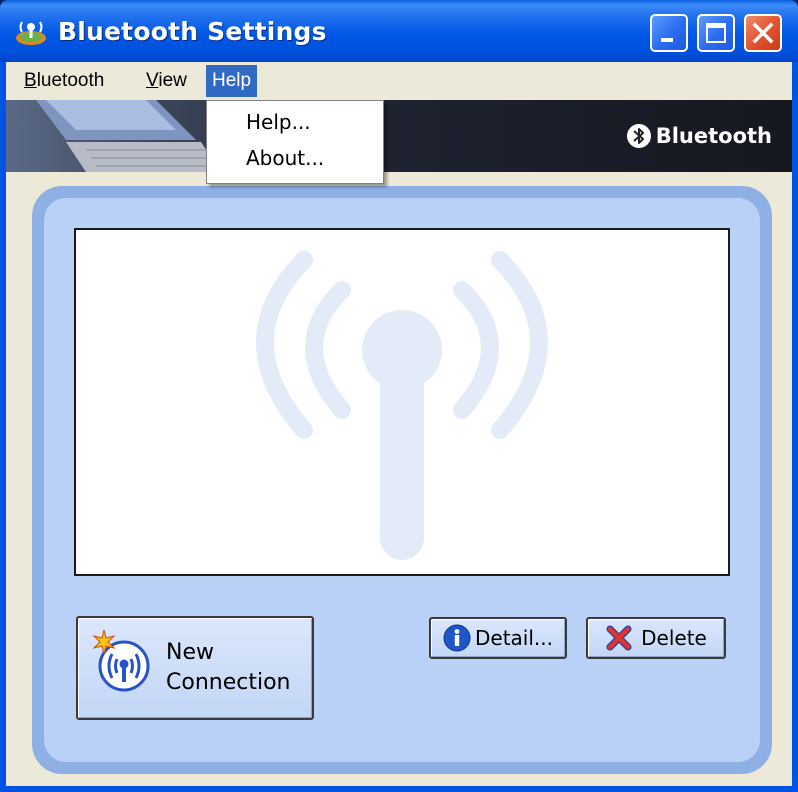  What do you see at coordinates (402, 405) in the screenshot?
I see `antenna-watermark-icon` at bounding box center [402, 405].